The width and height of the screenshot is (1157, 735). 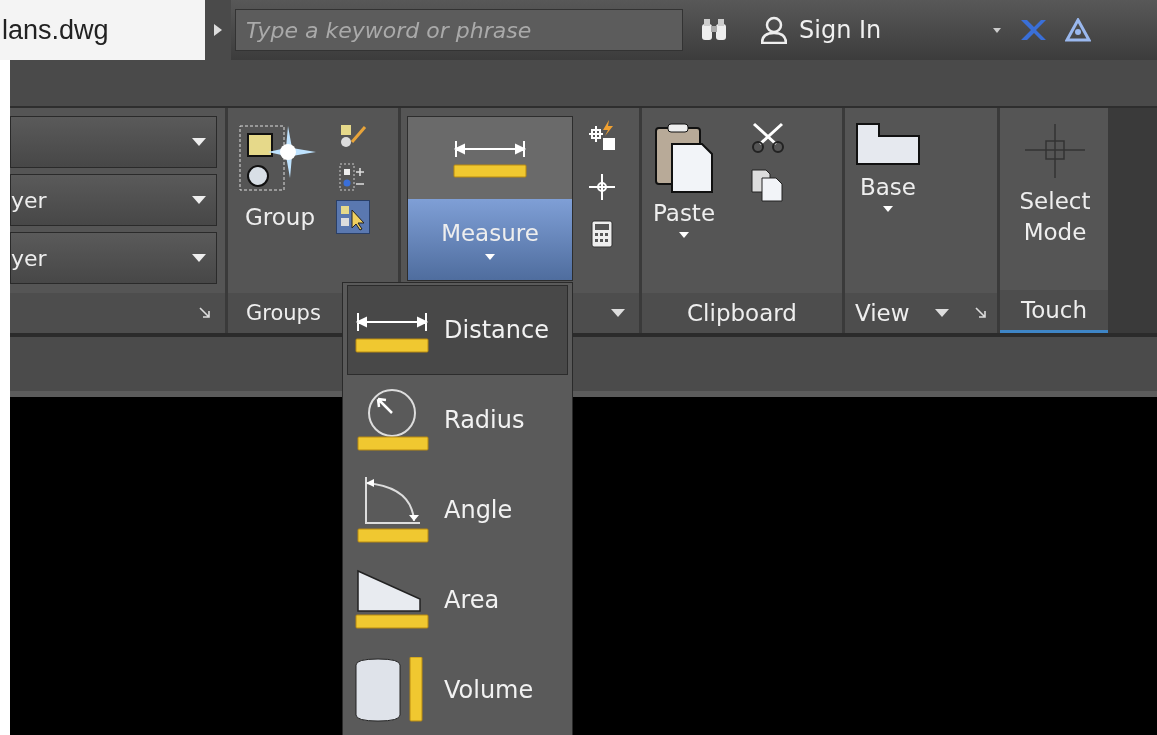 I want to click on radius-icon, so click(x=392, y=420).